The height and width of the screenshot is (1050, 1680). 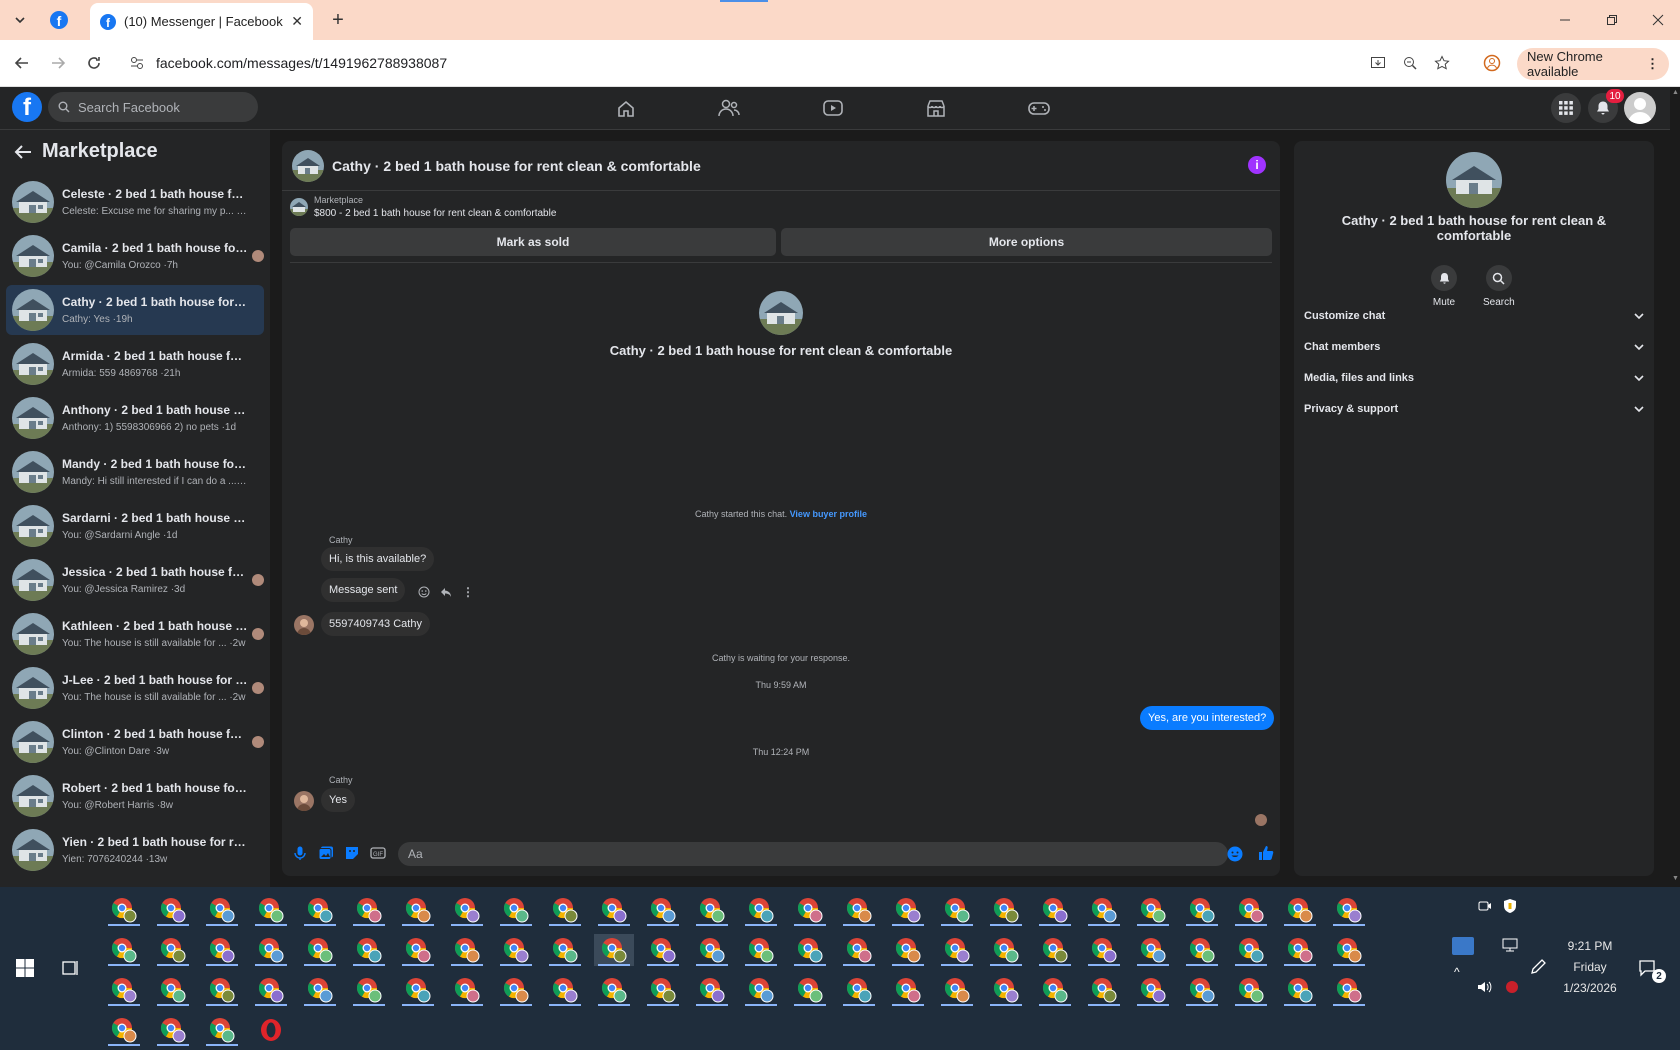 What do you see at coordinates (1474, 378) in the screenshot?
I see `details-section: Media, files and links` at bounding box center [1474, 378].